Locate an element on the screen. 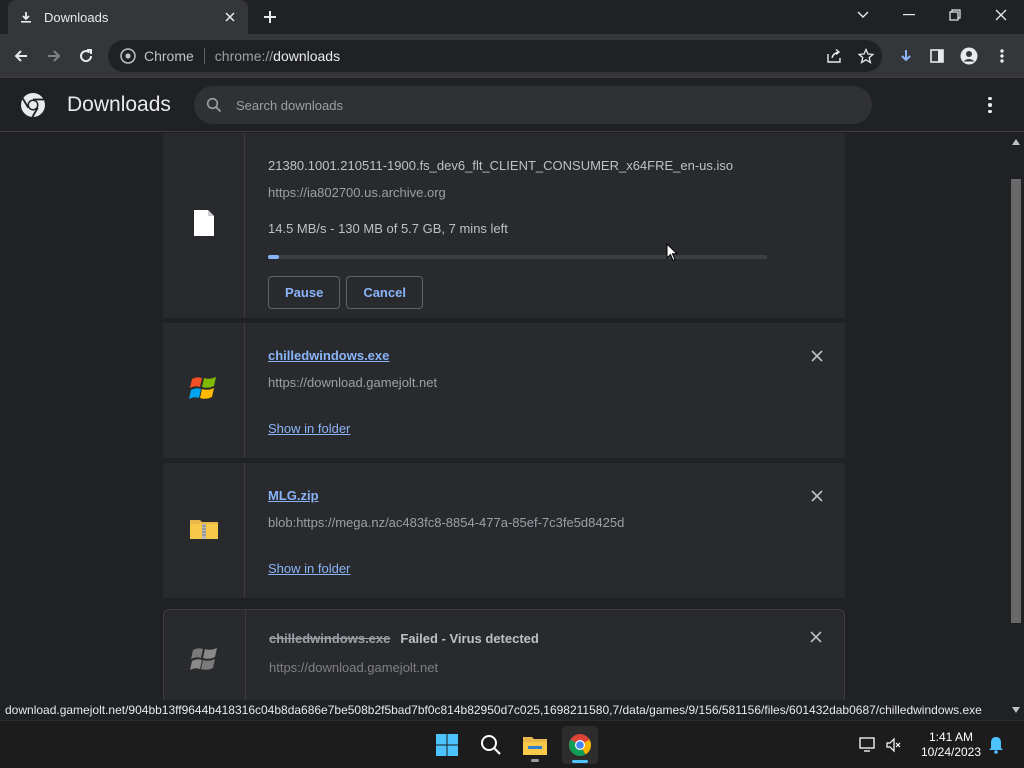 The width and height of the screenshot is (1024, 768). side-panel-icon is located at coordinates (937, 56).